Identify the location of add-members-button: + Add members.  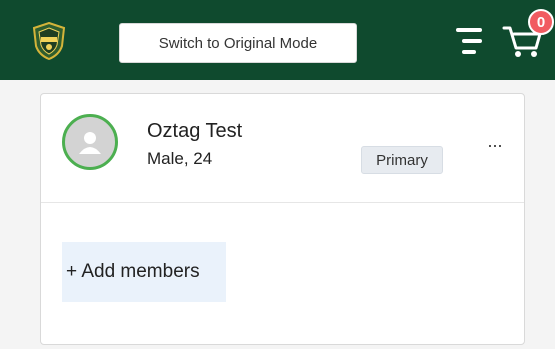
(144, 272).